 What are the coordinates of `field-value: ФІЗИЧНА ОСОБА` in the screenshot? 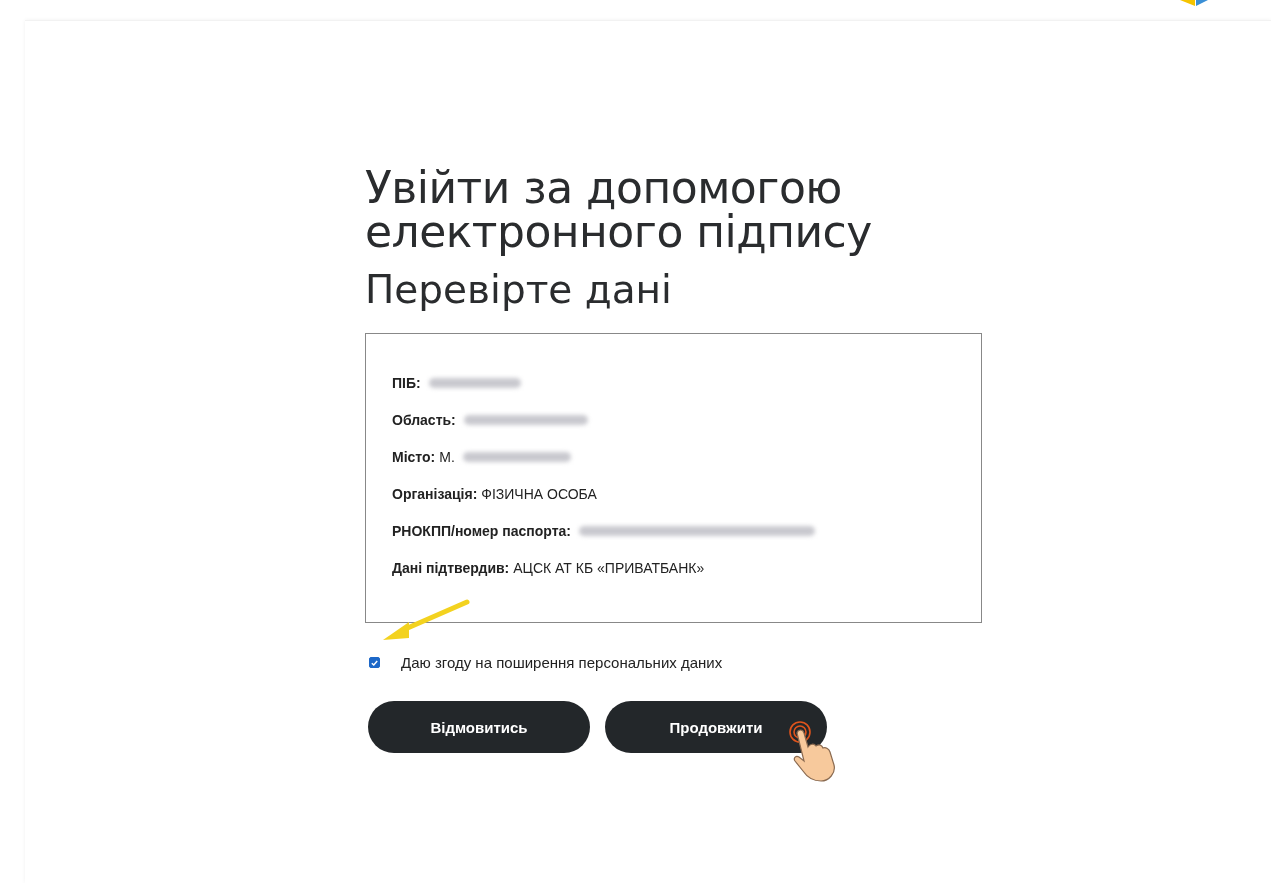 It's located at (539, 494).